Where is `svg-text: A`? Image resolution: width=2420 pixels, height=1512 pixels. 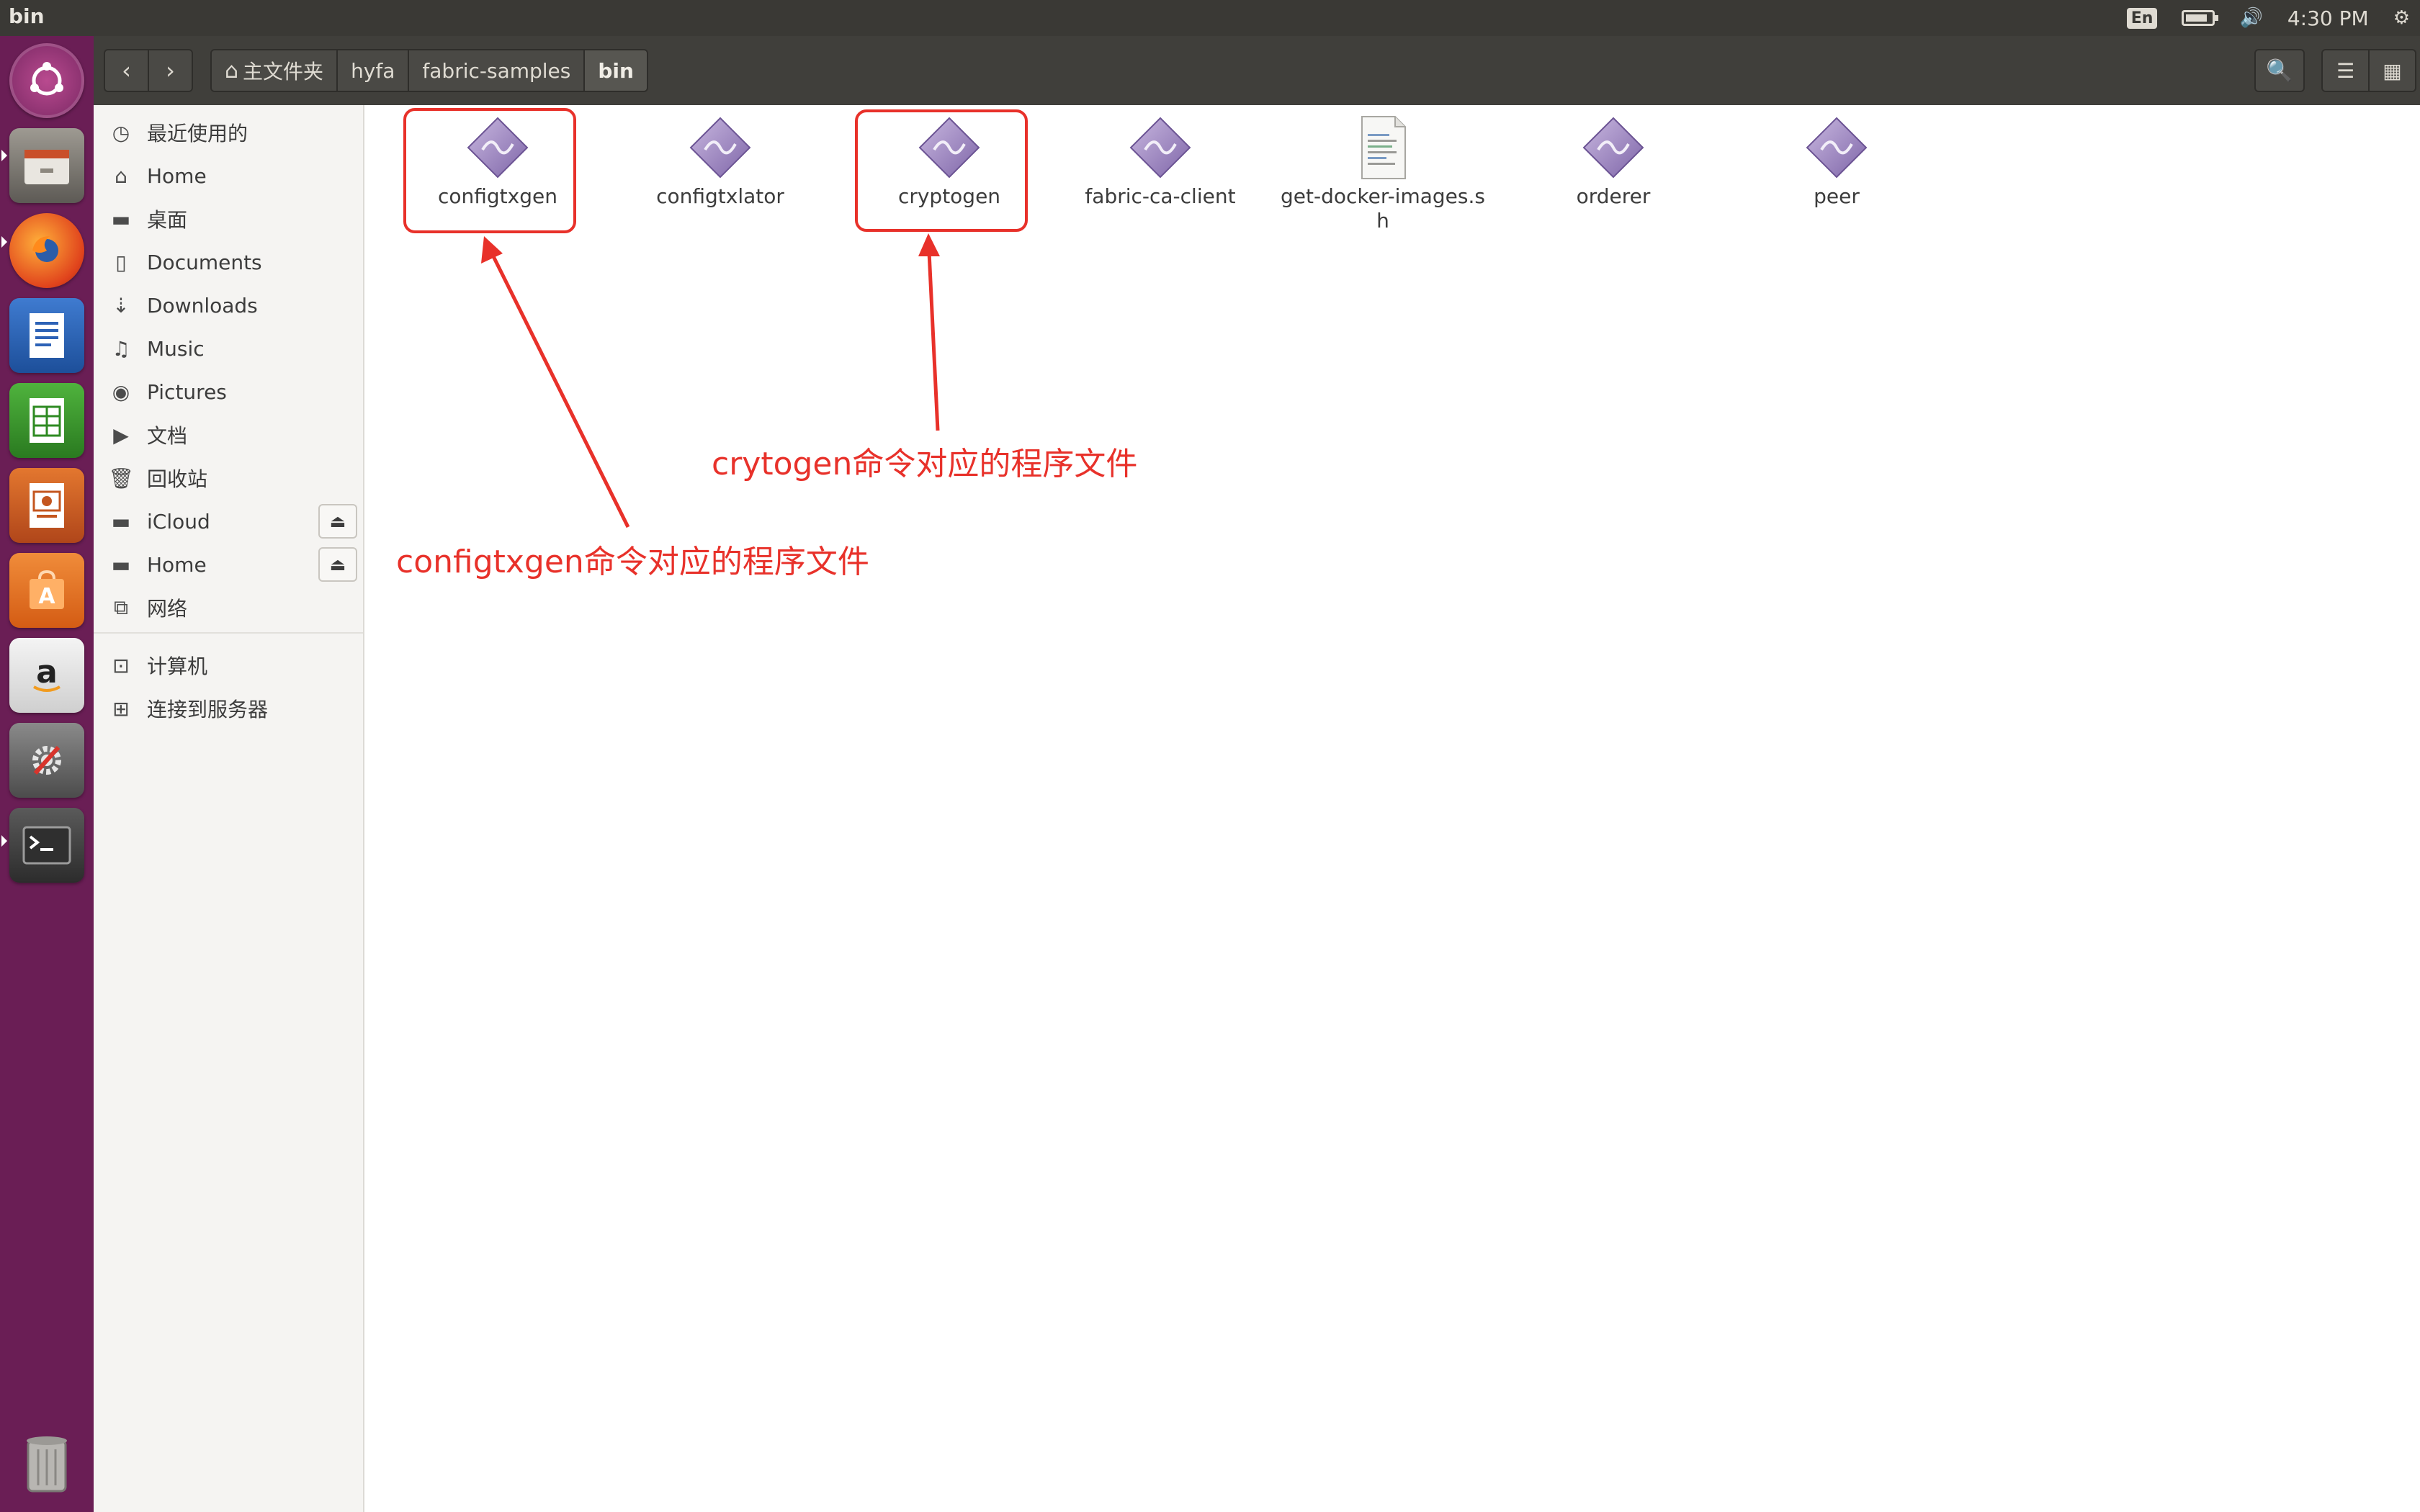
svg-text: A is located at coordinates (46, 596).